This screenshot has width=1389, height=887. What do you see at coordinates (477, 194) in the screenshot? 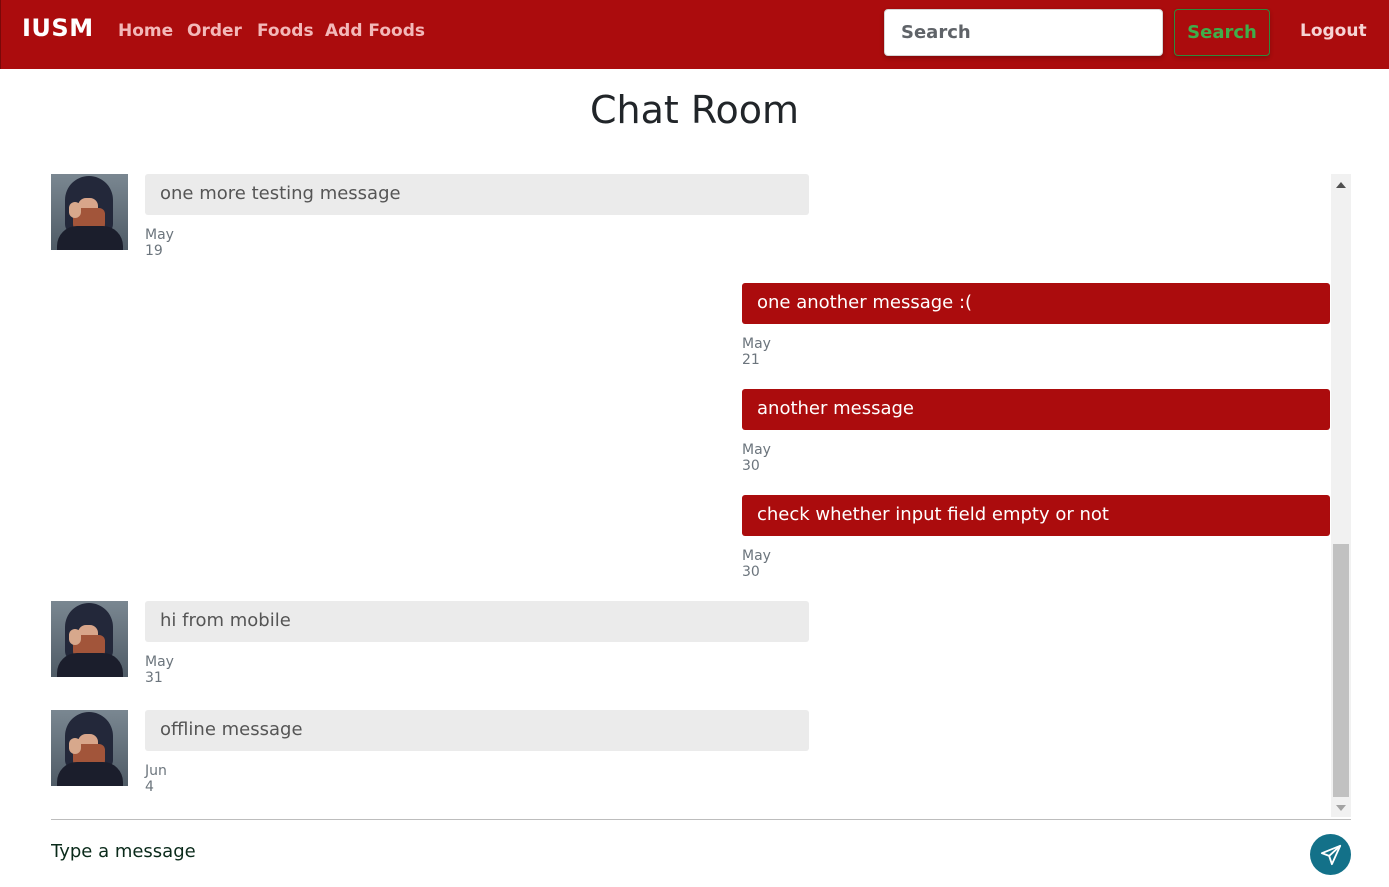
I see `message-bubble: one more testing message` at bounding box center [477, 194].